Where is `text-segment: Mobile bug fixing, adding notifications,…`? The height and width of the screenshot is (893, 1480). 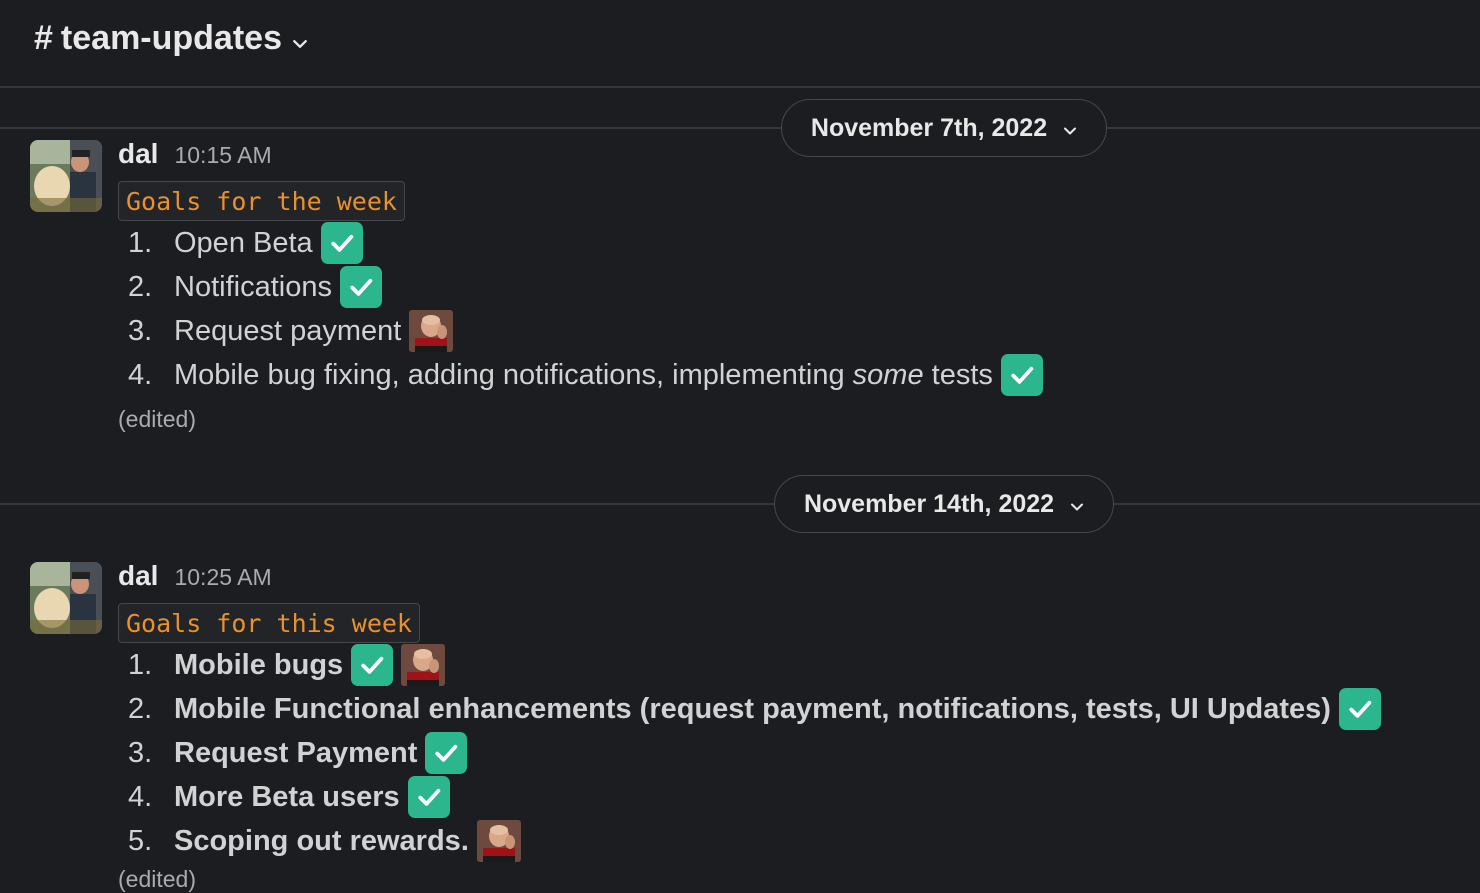
text-segment: Mobile bug fixing, adding notifications,… is located at coordinates (513, 374).